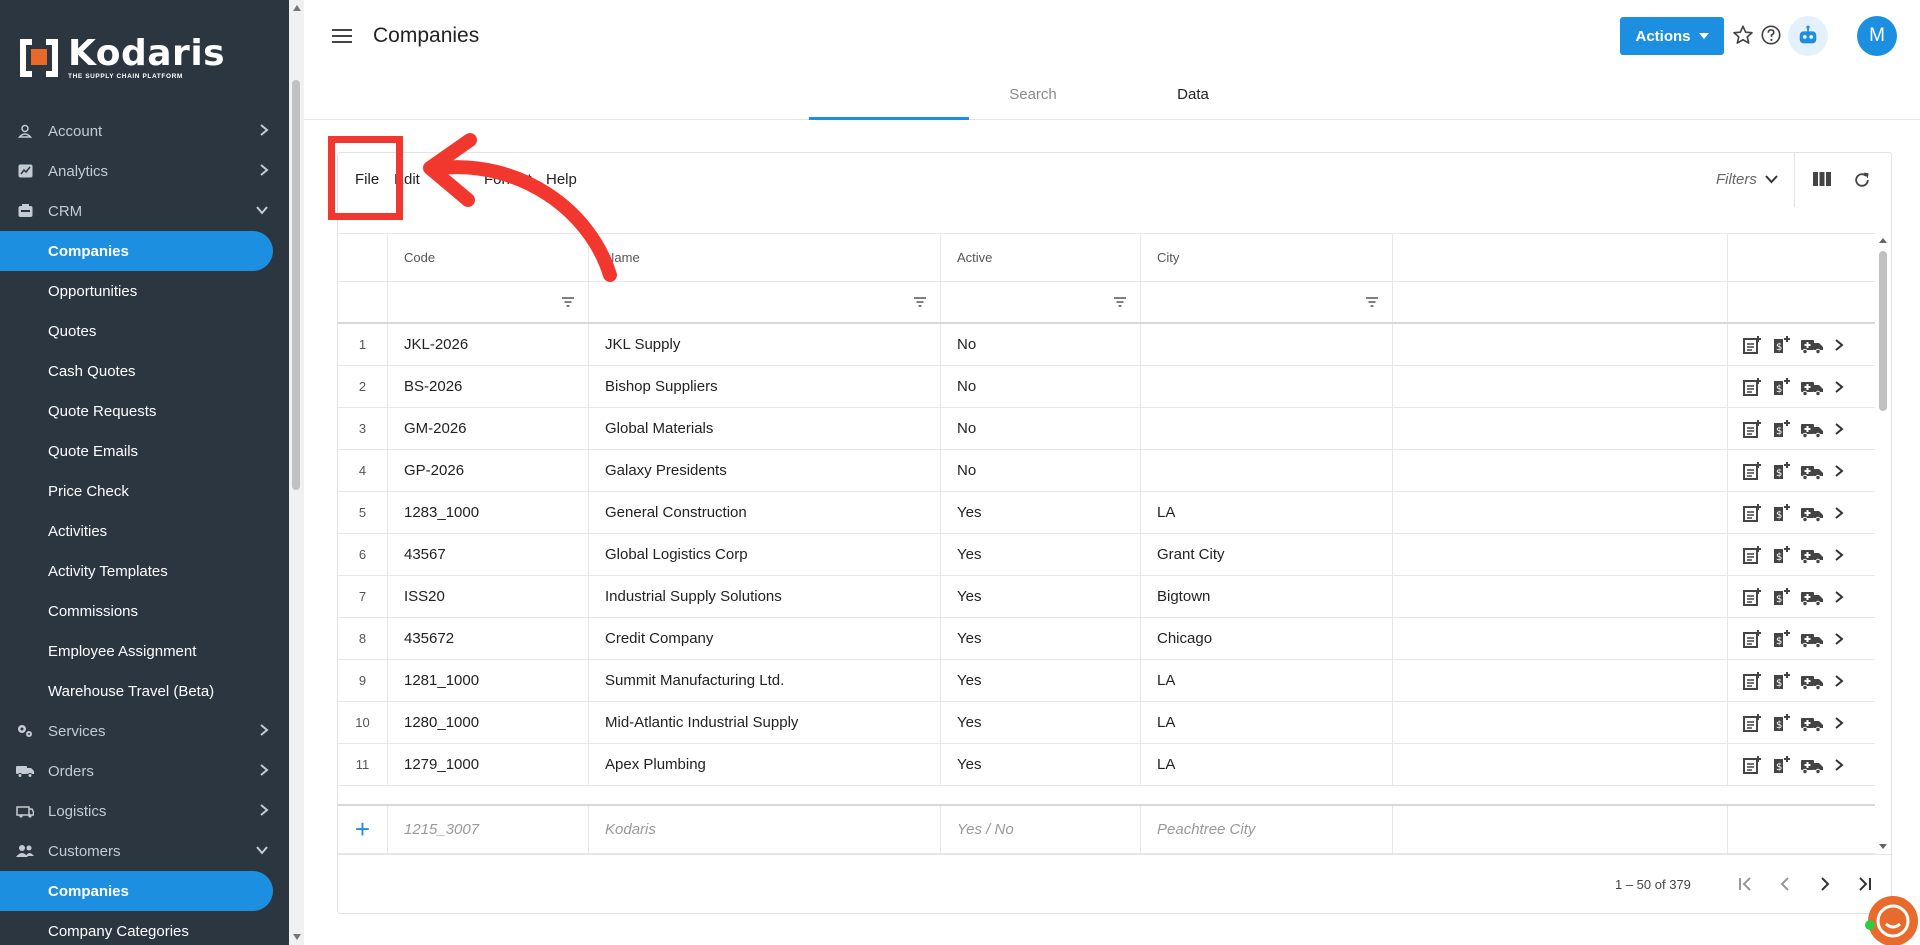 This screenshot has width=1920, height=945. I want to click on cell-name: Summit Manufacturing Ltd., so click(765, 680).